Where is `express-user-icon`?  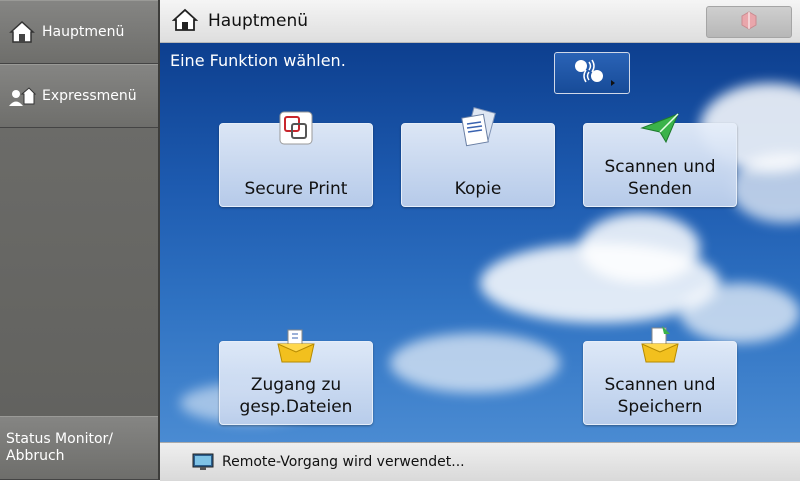
express-user-icon is located at coordinates (22, 96).